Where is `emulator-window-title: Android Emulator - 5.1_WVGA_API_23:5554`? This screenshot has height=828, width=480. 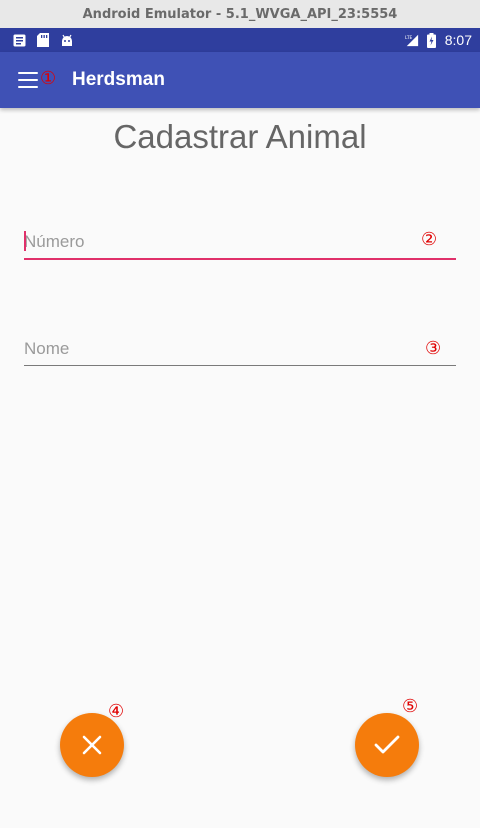
emulator-window-title: Android Emulator - 5.1_WVGA_API_23:5554 is located at coordinates (240, 14).